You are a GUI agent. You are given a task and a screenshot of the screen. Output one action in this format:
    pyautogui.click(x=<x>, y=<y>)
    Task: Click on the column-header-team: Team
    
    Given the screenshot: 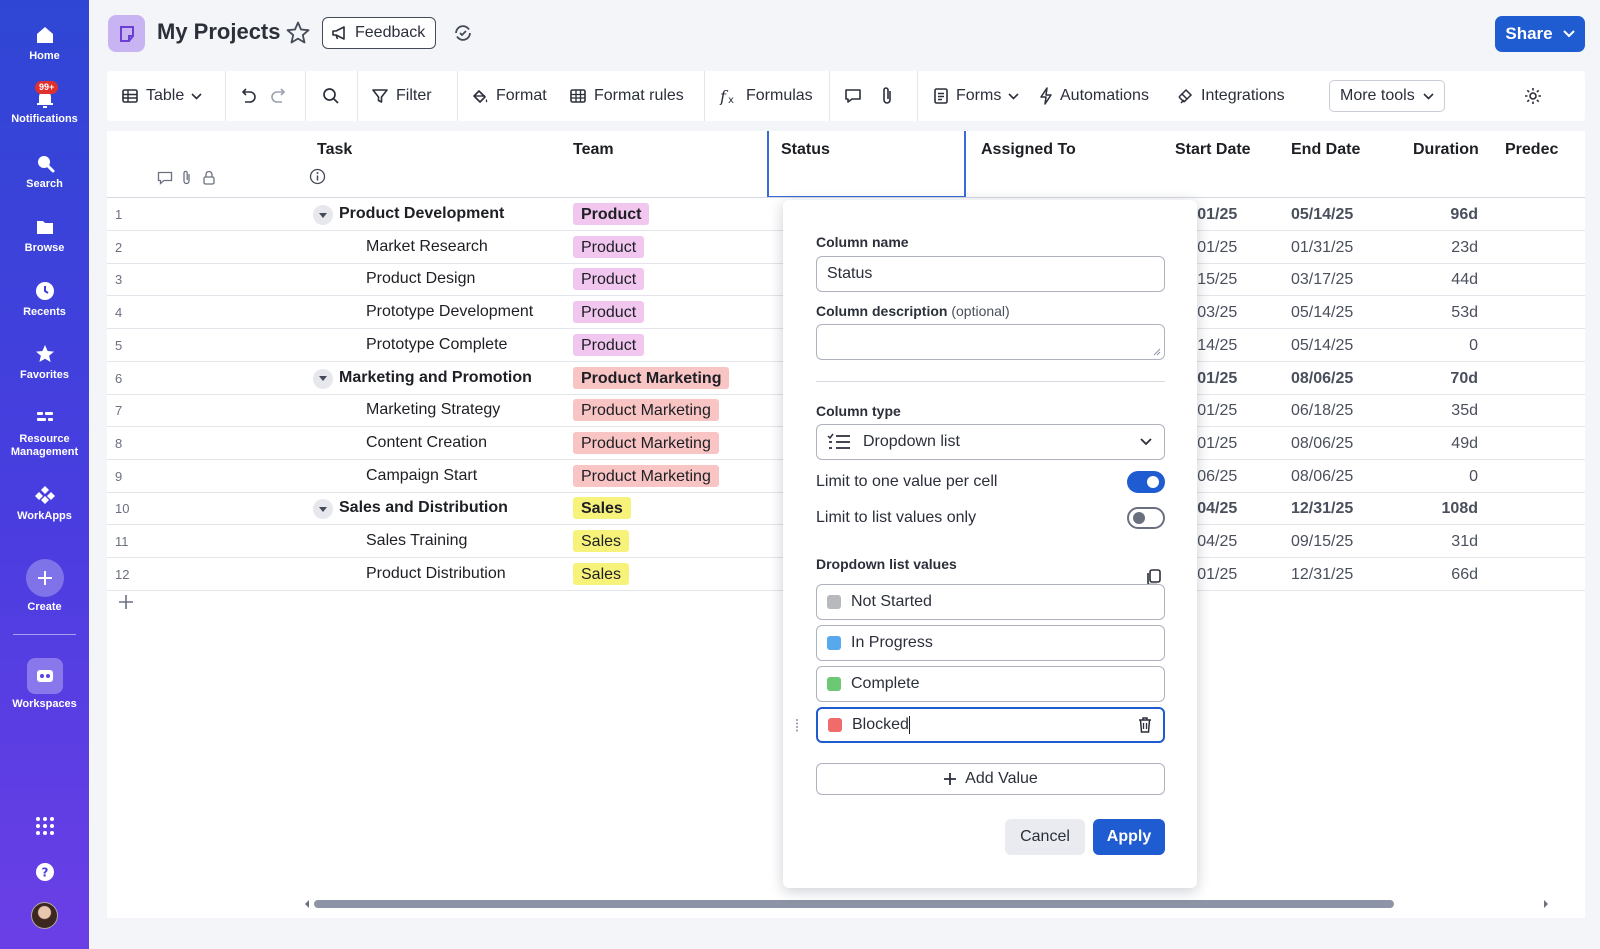 What is the action you would take?
    pyautogui.click(x=586, y=164)
    